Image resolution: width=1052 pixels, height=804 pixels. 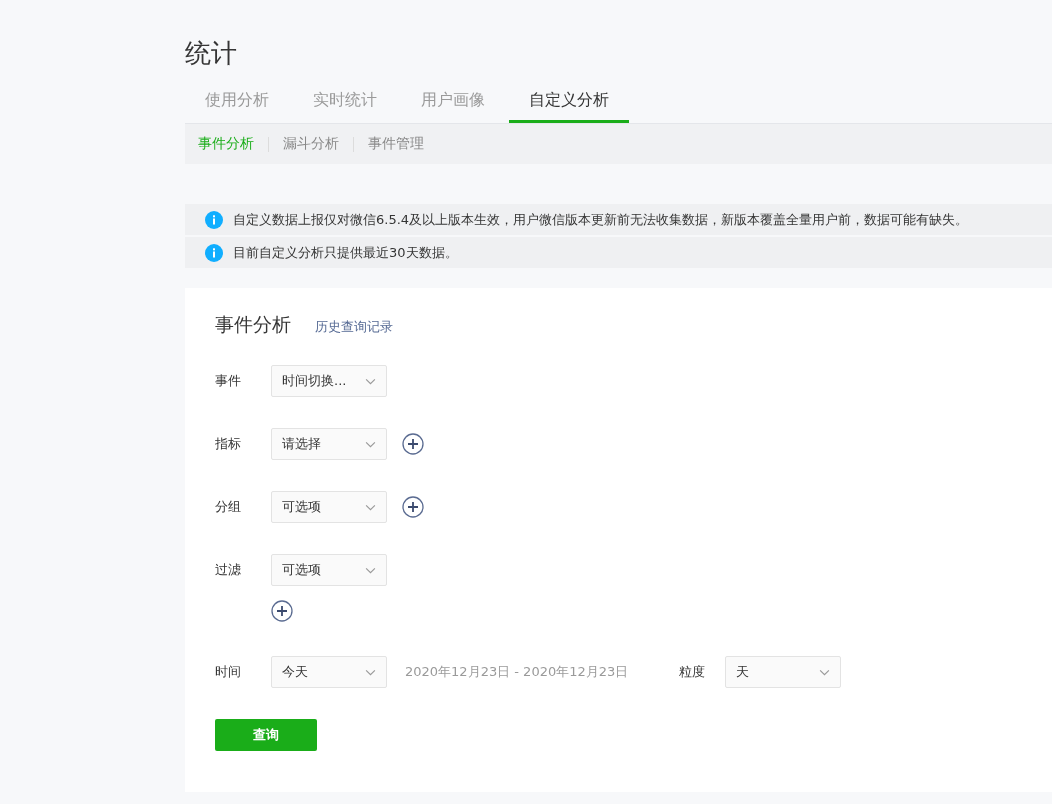 I want to click on field-label: 时间, so click(x=228, y=672).